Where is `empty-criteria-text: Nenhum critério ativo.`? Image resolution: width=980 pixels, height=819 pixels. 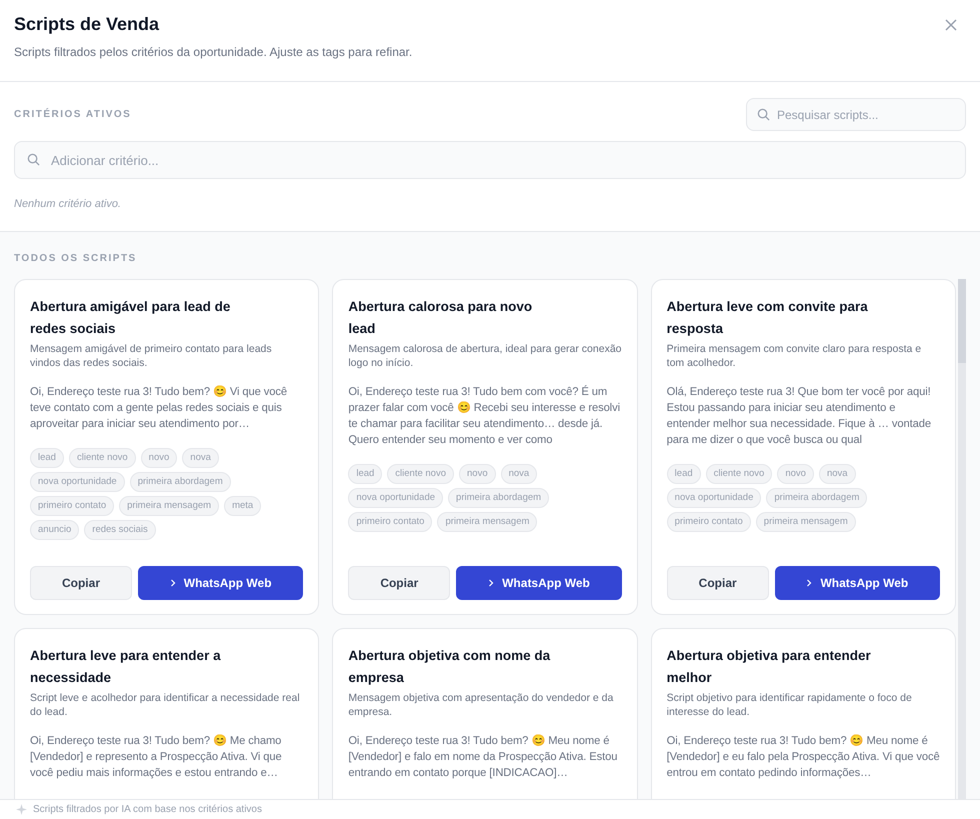
empty-criteria-text: Nenhum critério ativo. is located at coordinates (68, 204).